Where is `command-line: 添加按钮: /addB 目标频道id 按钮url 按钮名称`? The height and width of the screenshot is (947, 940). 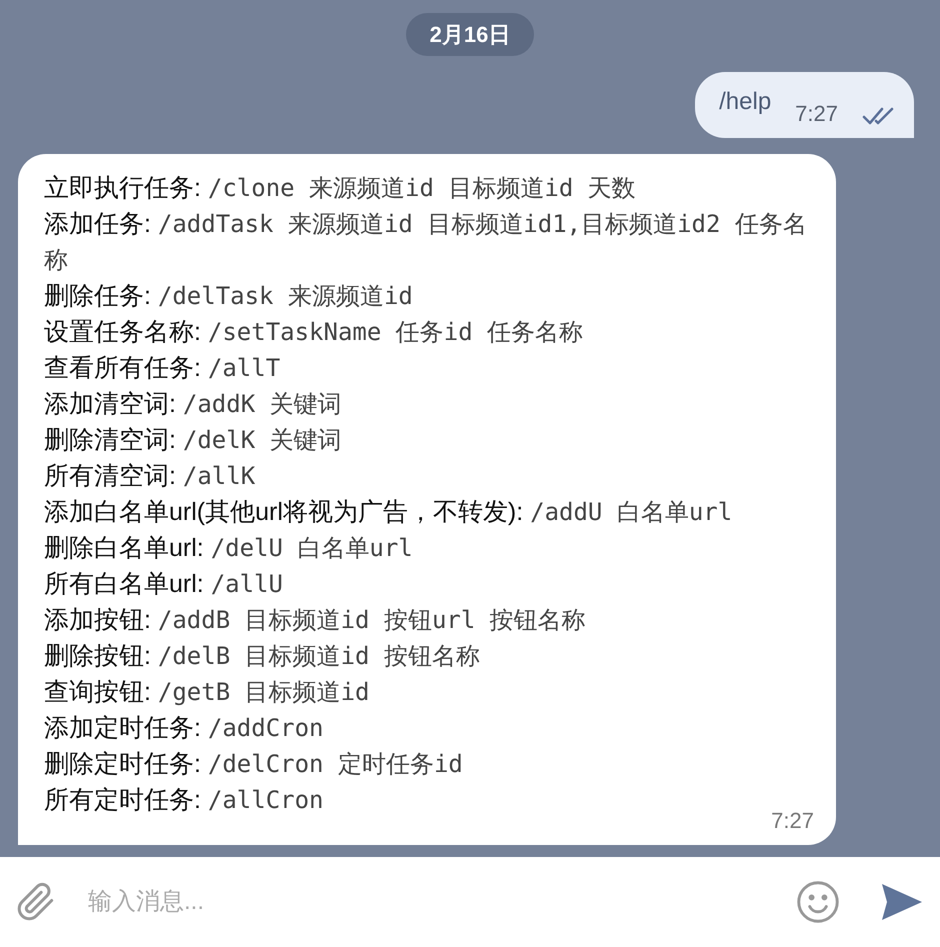
command-line: 添加按钮: /addB 目标频道id 按钮url 按钮名称 is located at coordinates (315, 620).